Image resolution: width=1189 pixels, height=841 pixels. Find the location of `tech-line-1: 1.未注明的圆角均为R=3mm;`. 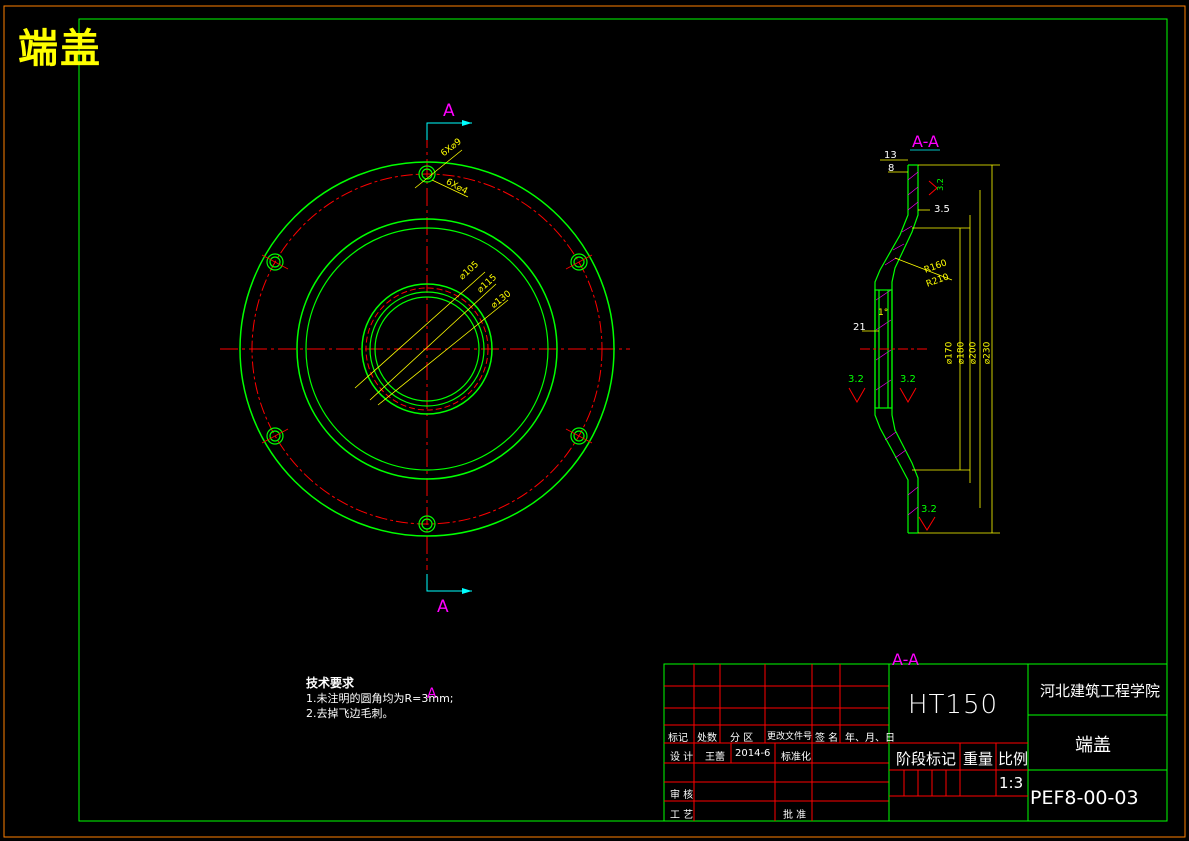

tech-line-1: 1.未注明的圆角均为R=3mm; is located at coordinates (380, 698).